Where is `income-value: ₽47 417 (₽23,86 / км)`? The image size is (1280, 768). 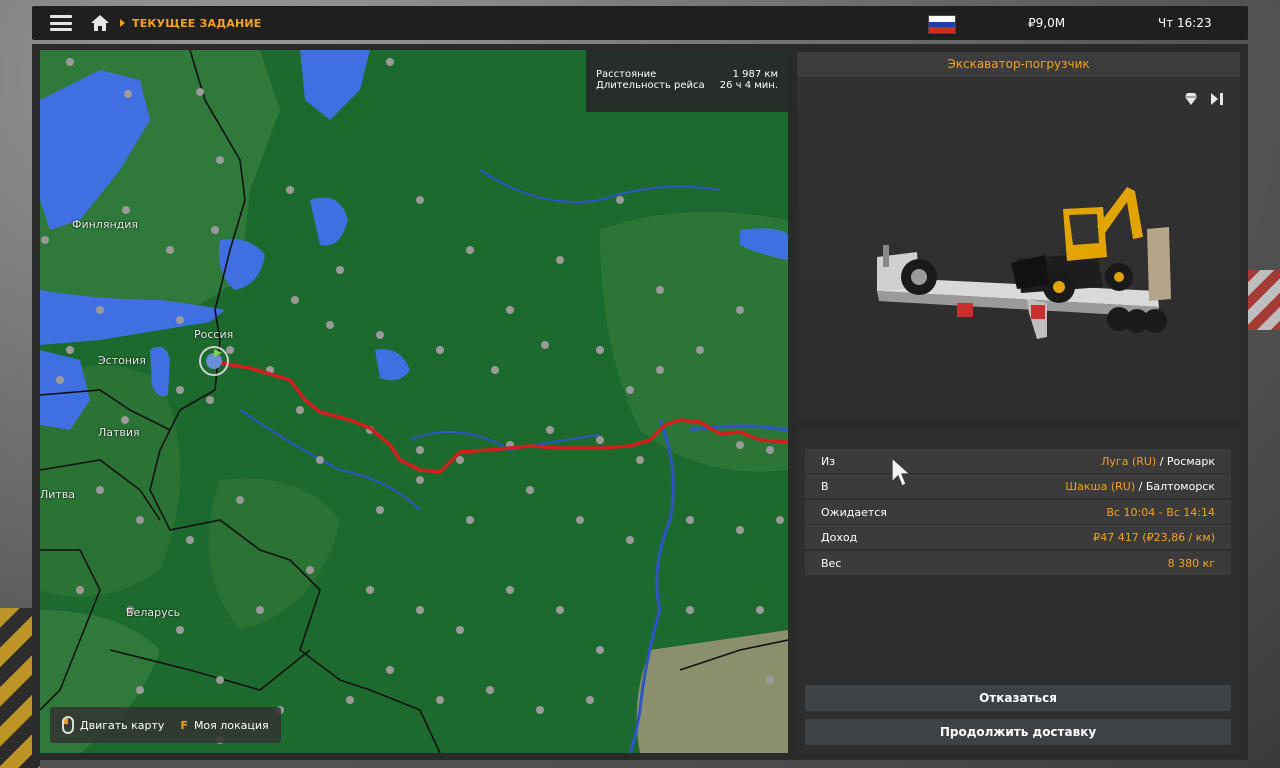 income-value: ₽47 417 (₽23,86 / км) is located at coordinates (1154, 537).